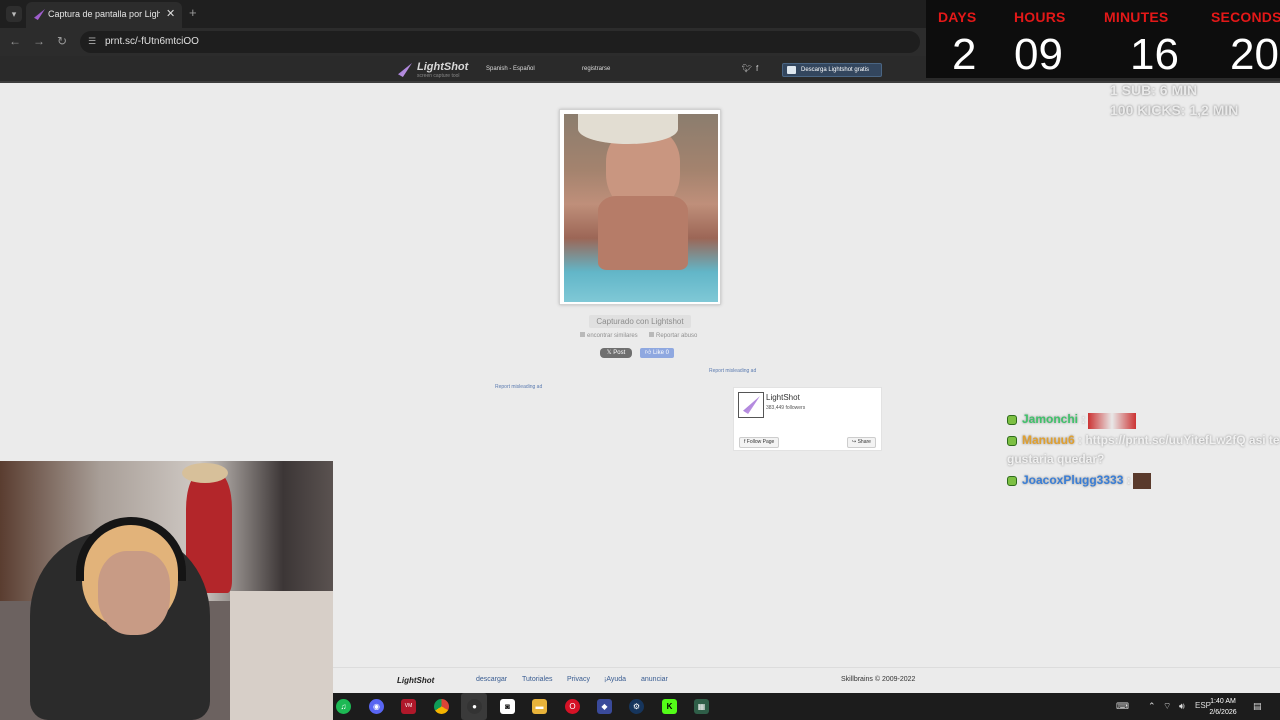 The image size is (1280, 720). I want to click on reload-icon: ↻, so click(62, 41).